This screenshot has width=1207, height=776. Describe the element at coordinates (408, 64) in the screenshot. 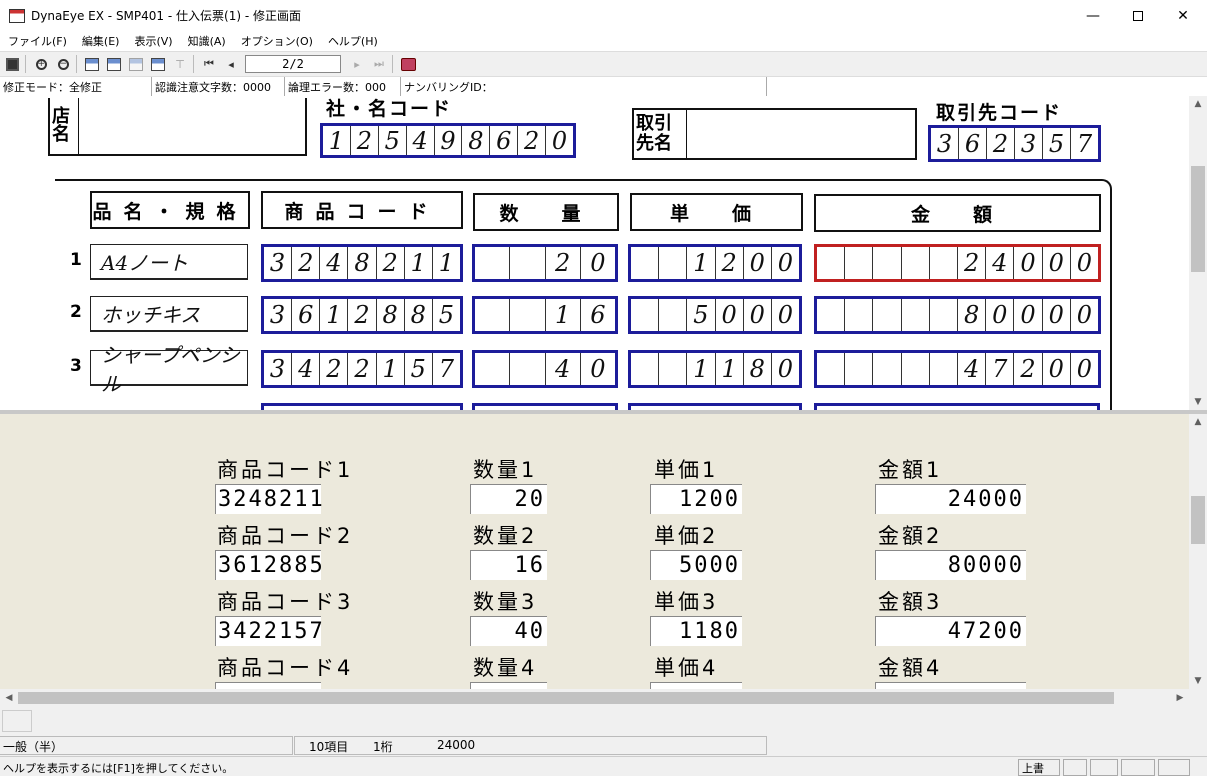

I see `dictionary-button` at that location.